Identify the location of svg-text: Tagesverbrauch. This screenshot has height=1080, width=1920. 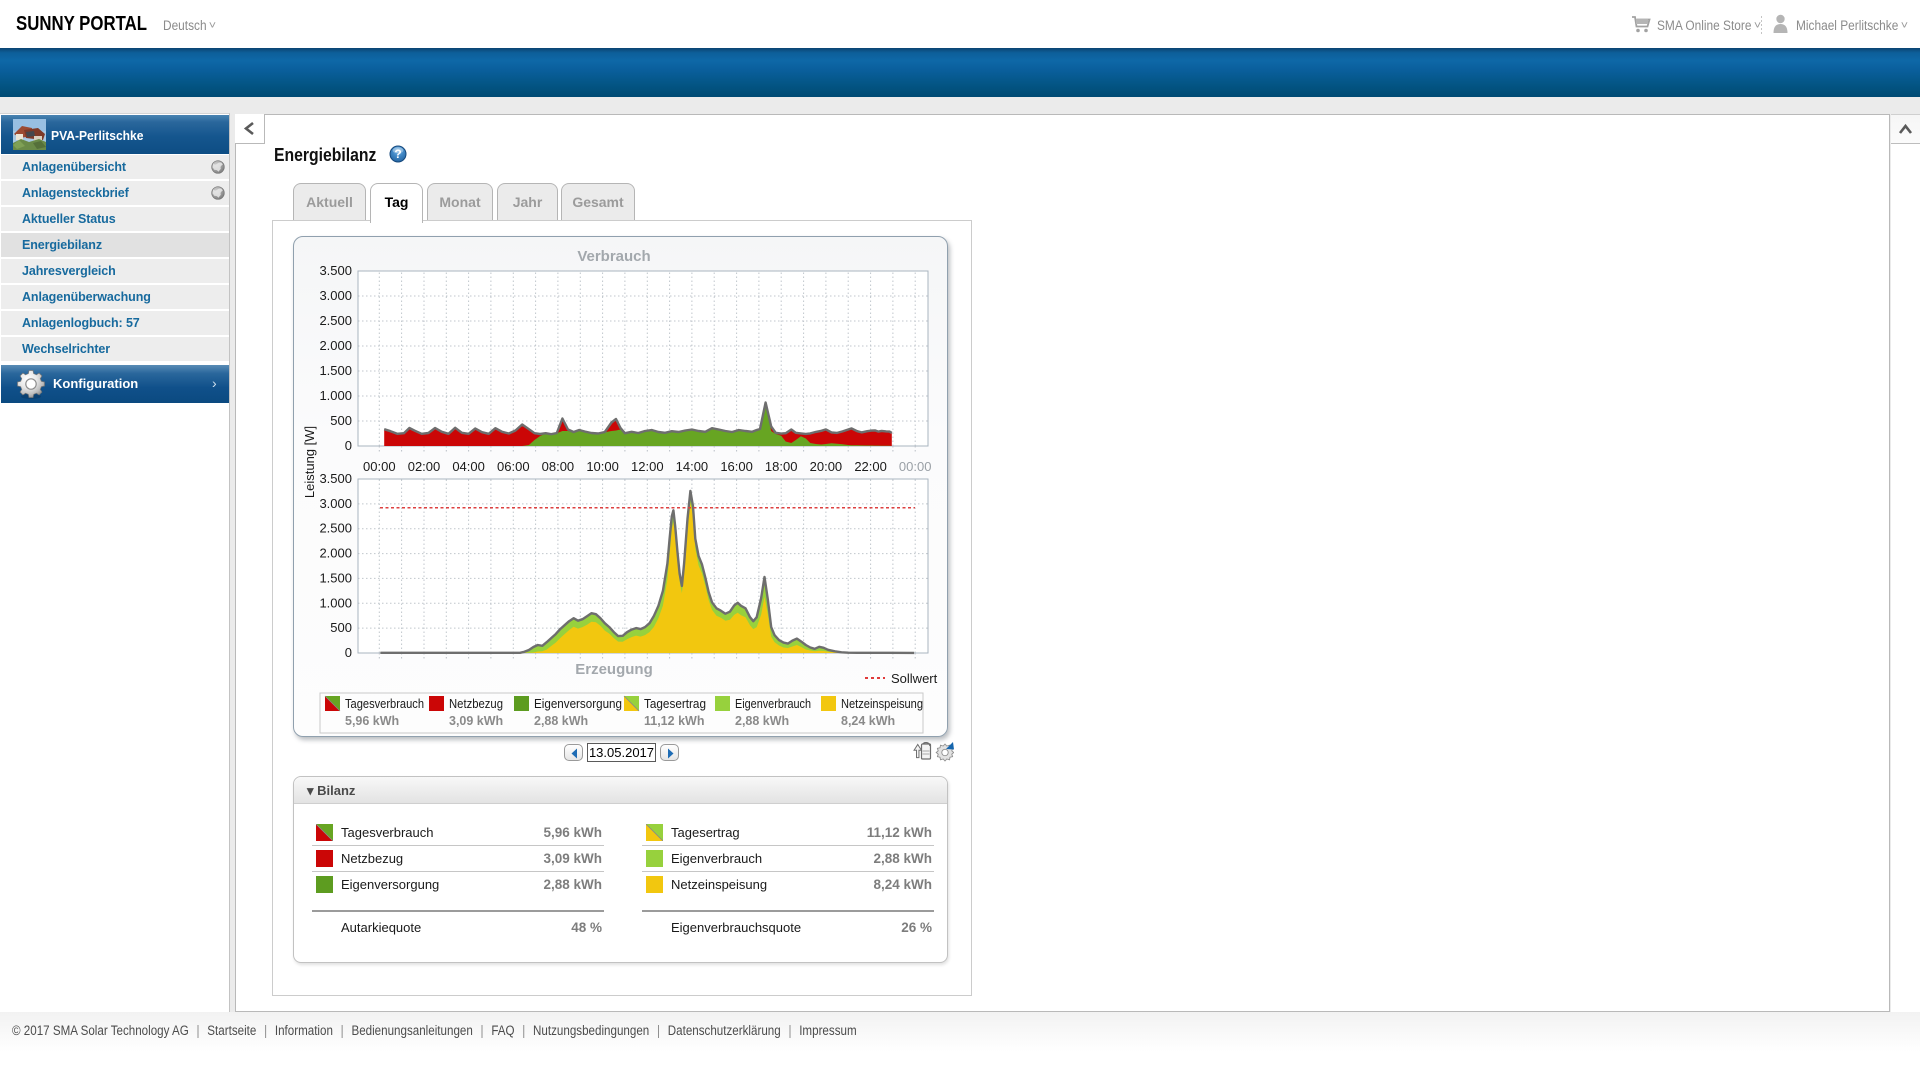
(384, 703).